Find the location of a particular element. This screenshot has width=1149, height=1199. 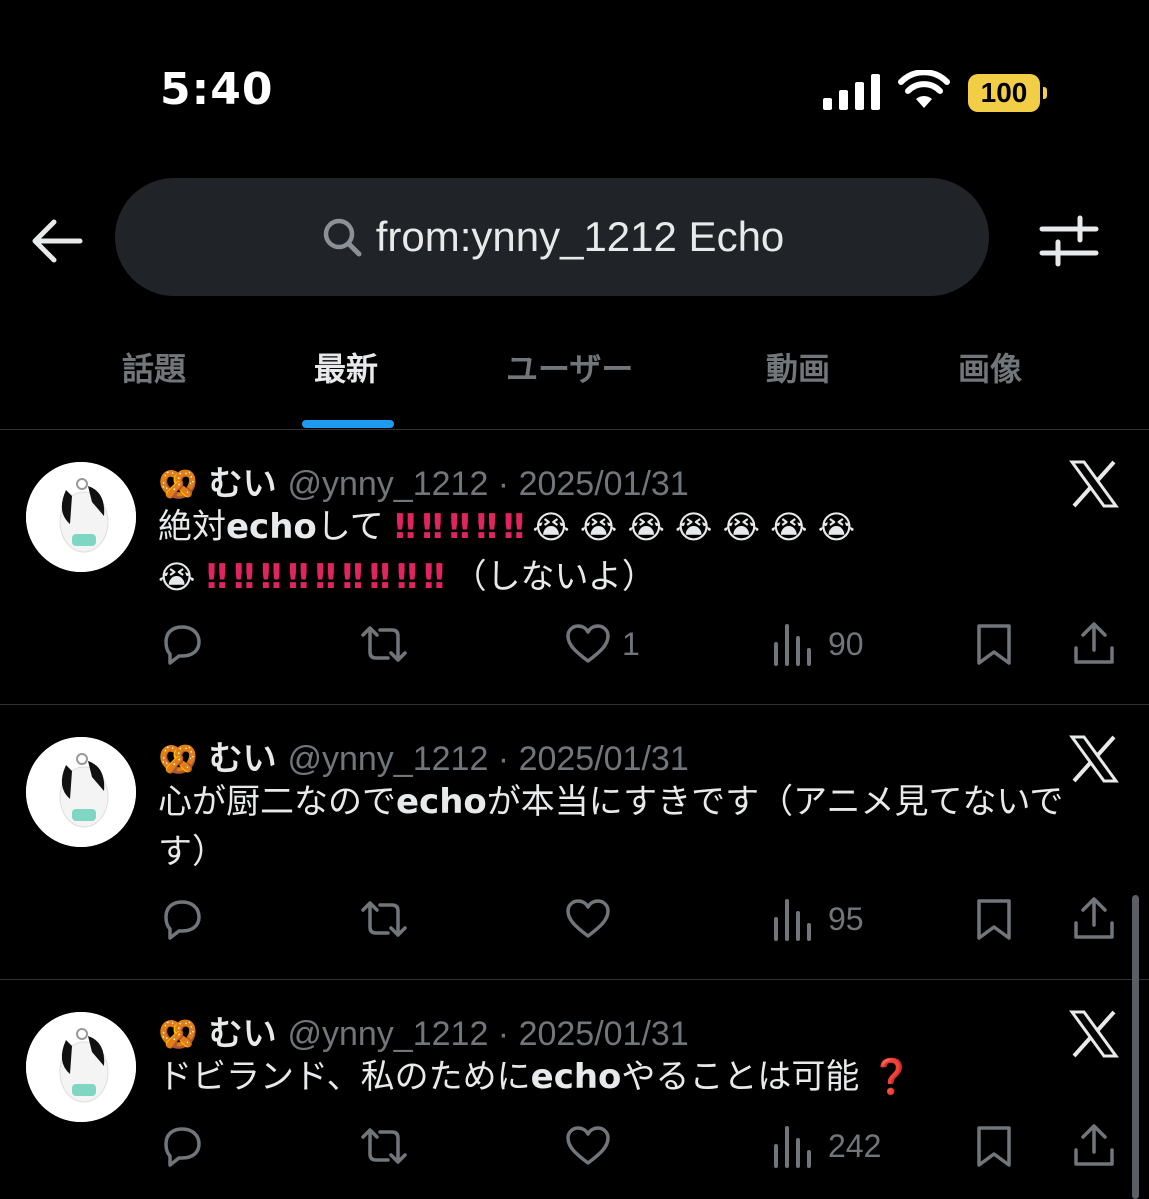

tweet-text-tail: （しないよ） is located at coordinates (554, 577).